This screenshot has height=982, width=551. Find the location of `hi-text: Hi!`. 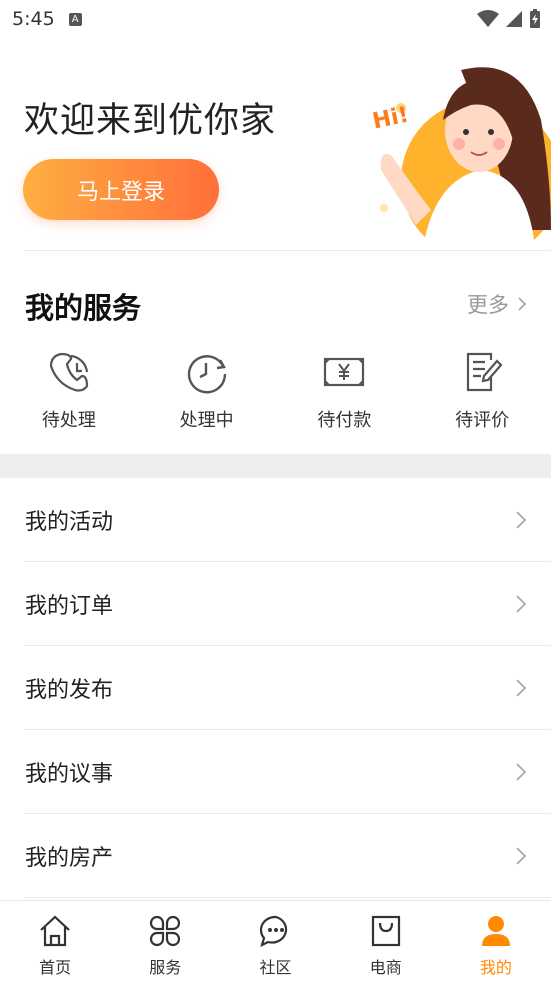

hi-text: Hi! is located at coordinates (390, 119).